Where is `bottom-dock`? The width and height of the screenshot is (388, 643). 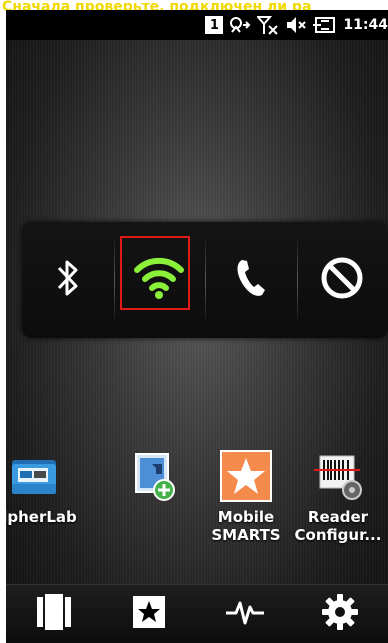 bottom-dock is located at coordinates (197, 613).